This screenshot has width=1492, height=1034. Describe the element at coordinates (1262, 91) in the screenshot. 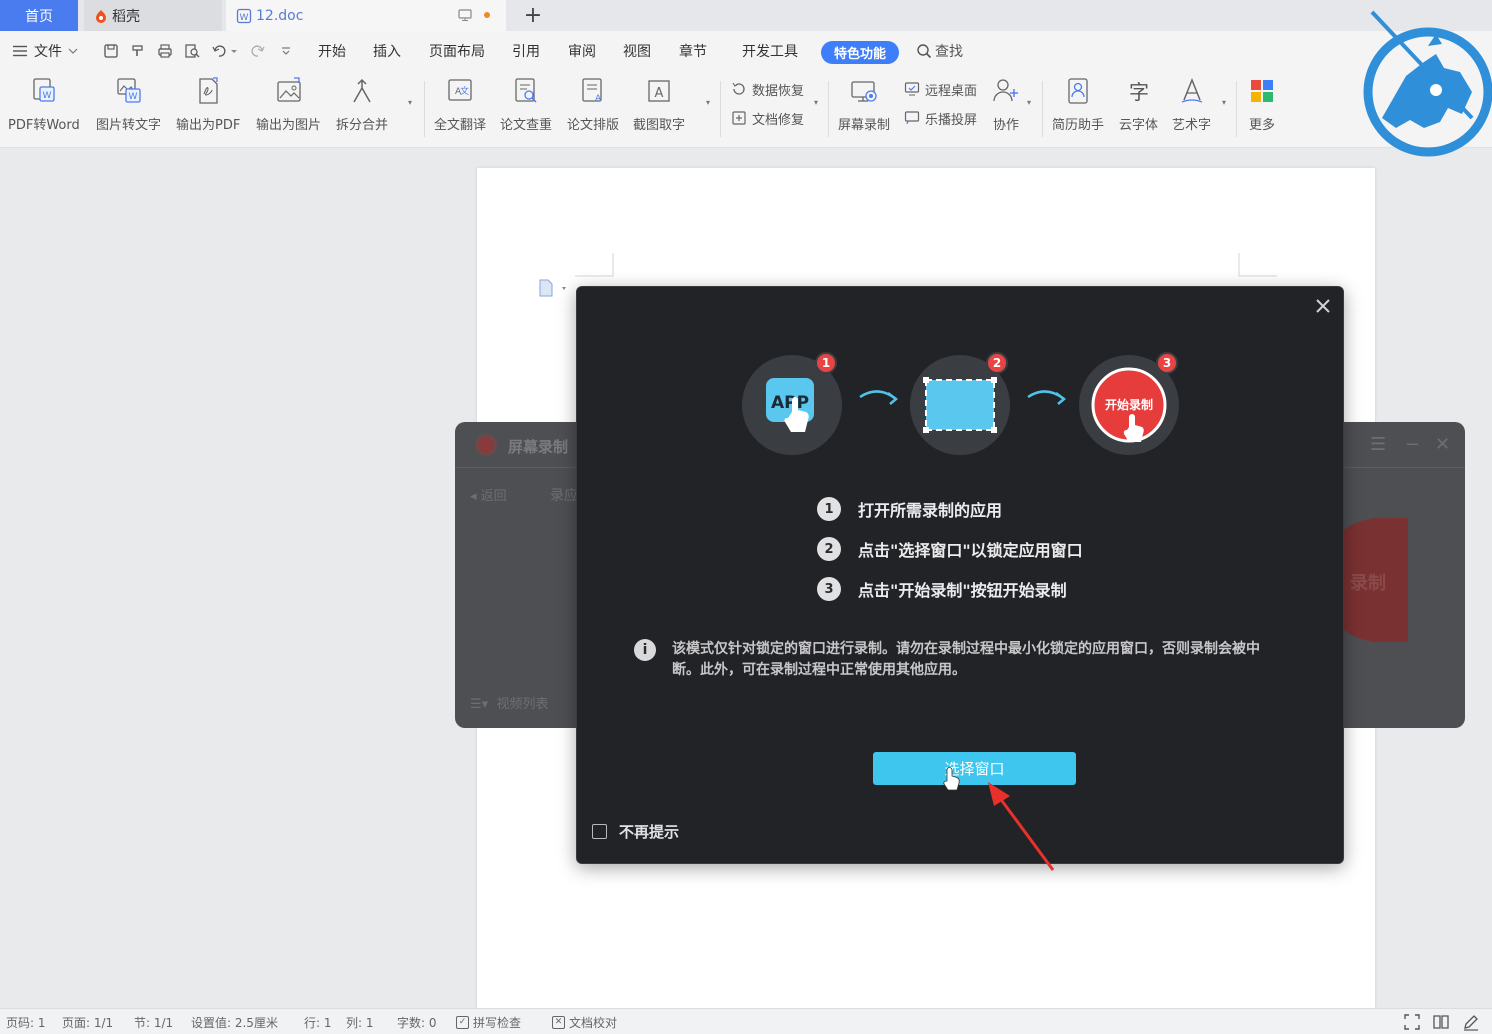

I see `apps-grid-icon` at that location.